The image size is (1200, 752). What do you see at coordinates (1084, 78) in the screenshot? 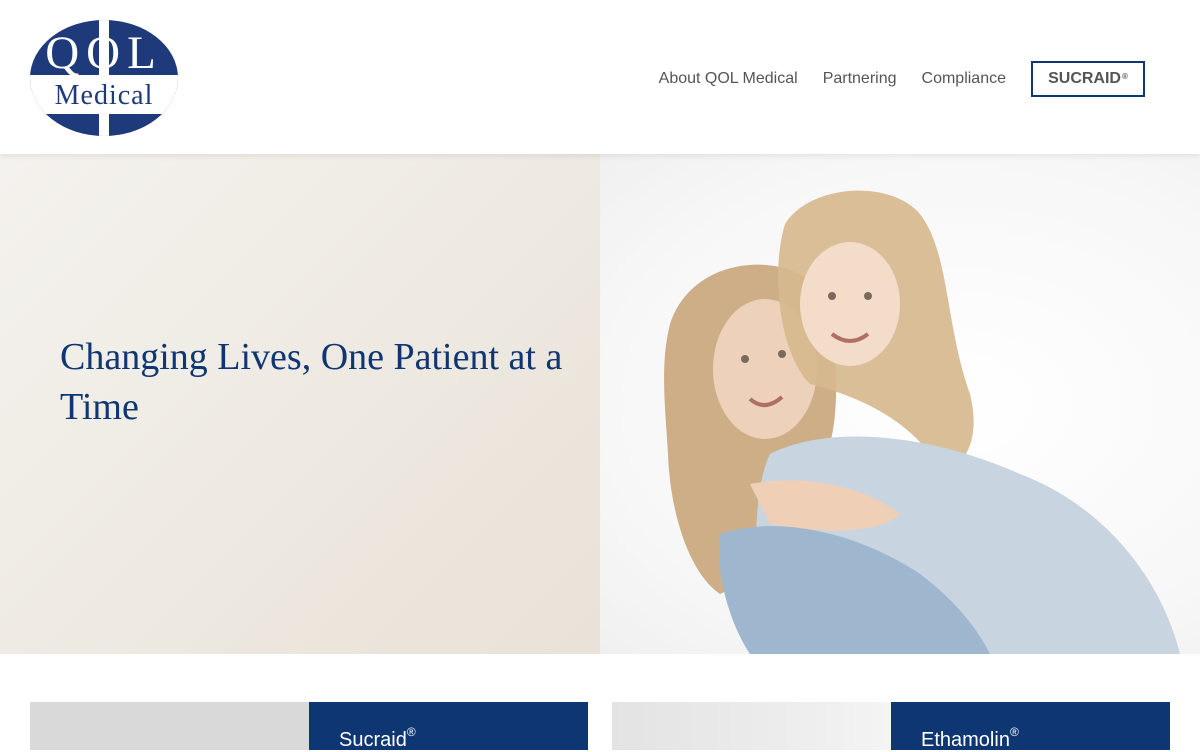
I see `sucraid-button-label: SUCRAID` at bounding box center [1084, 78].